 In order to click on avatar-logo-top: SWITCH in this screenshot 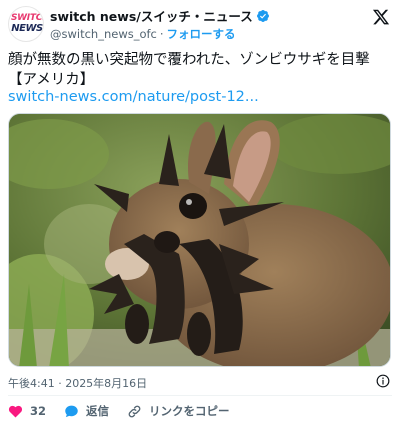, I will do `click(27, 18)`.